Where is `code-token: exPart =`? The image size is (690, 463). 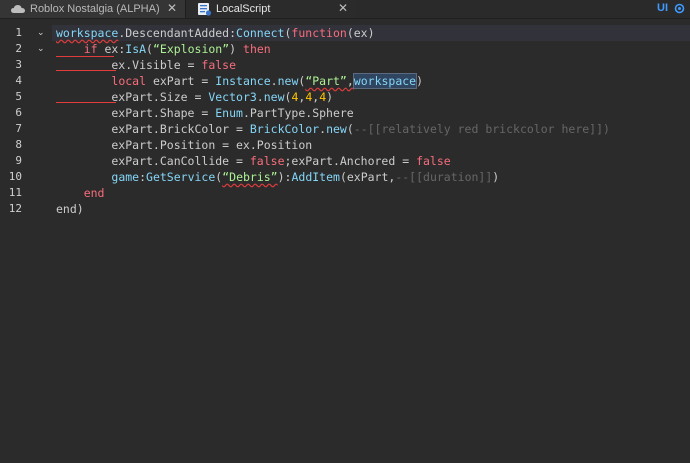
code-token: exPart = is located at coordinates (181, 81).